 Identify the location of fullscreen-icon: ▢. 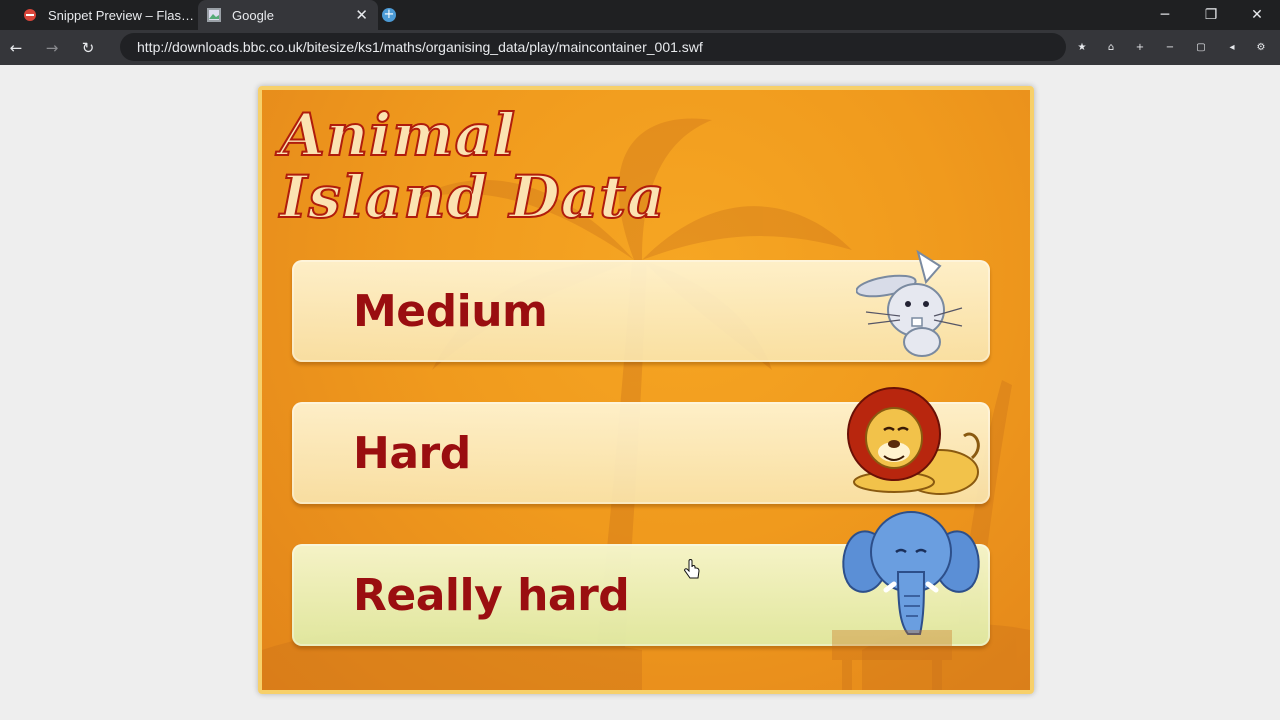
(1201, 47).